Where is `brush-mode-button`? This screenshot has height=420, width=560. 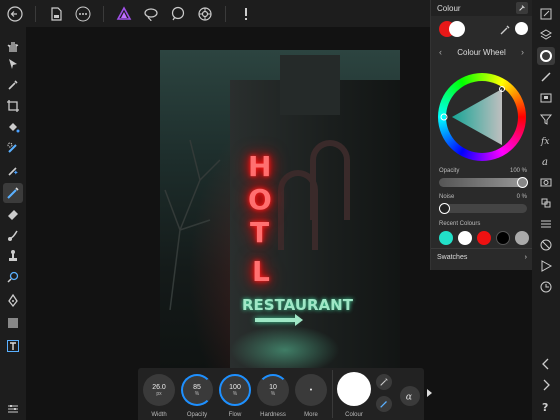 brush-mode-button is located at coordinates (384, 404).